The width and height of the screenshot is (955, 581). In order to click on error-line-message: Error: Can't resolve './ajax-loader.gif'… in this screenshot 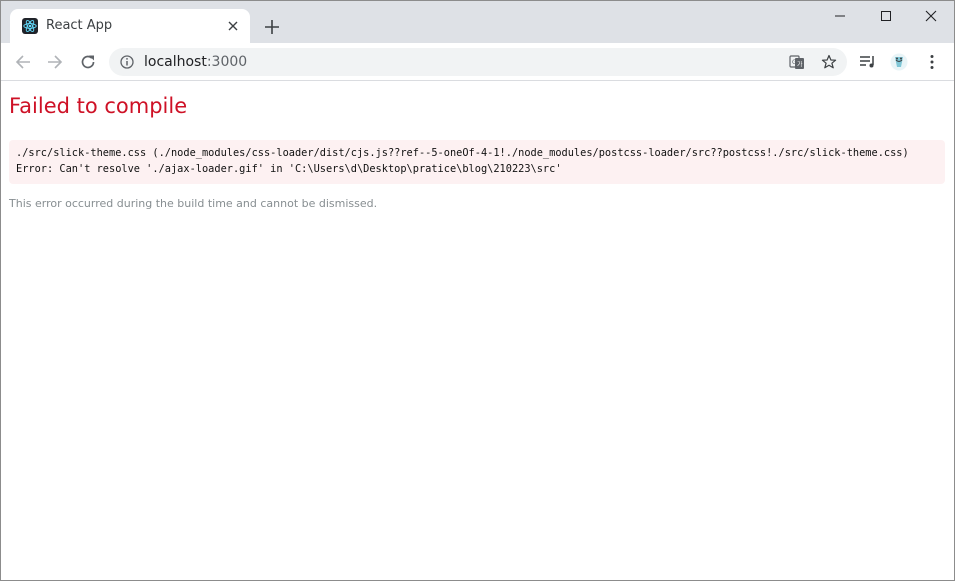, I will do `click(289, 169)`.